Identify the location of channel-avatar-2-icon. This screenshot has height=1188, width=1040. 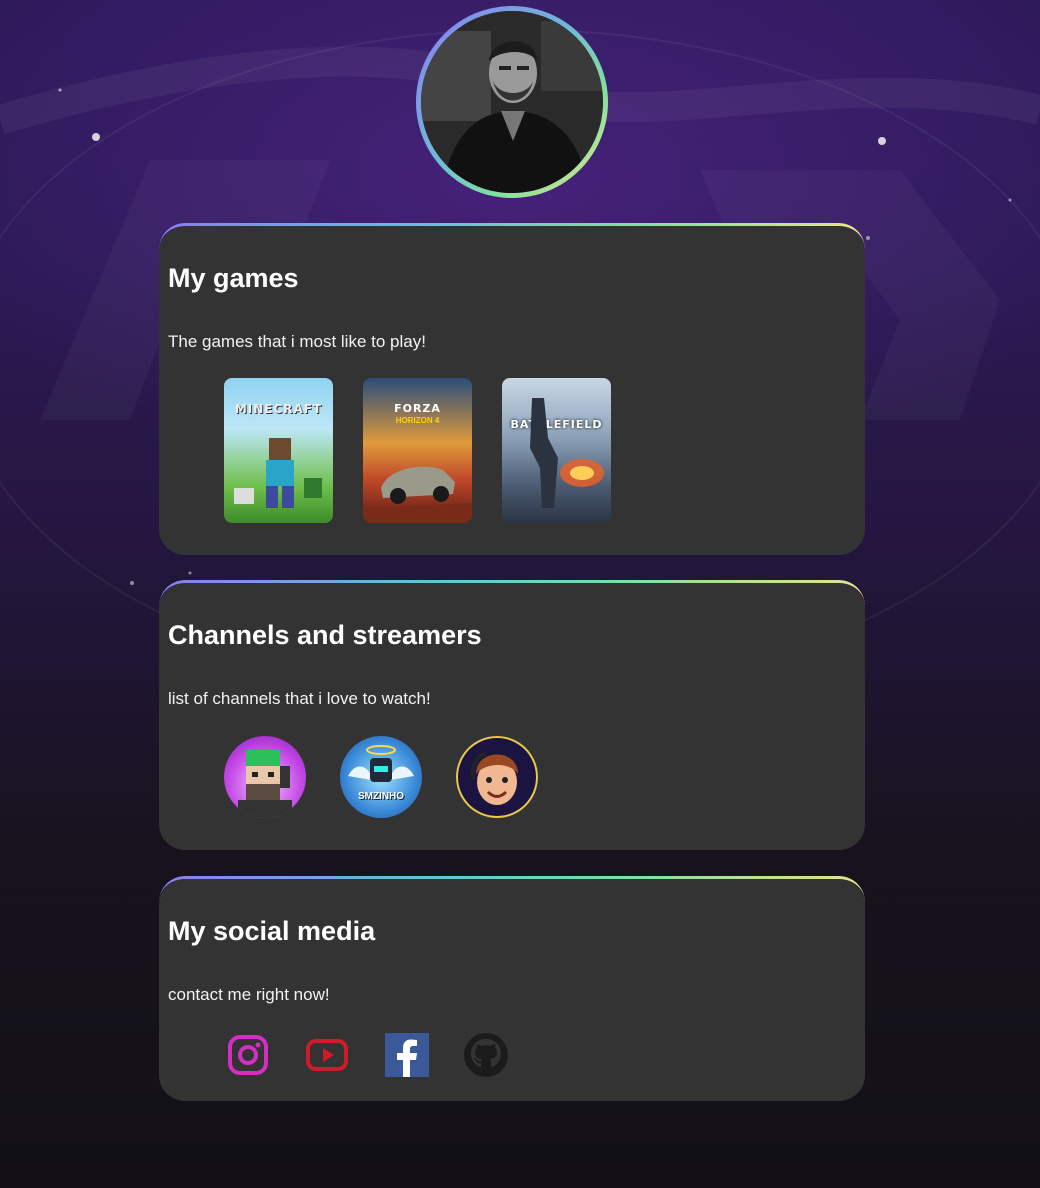
(381, 763).